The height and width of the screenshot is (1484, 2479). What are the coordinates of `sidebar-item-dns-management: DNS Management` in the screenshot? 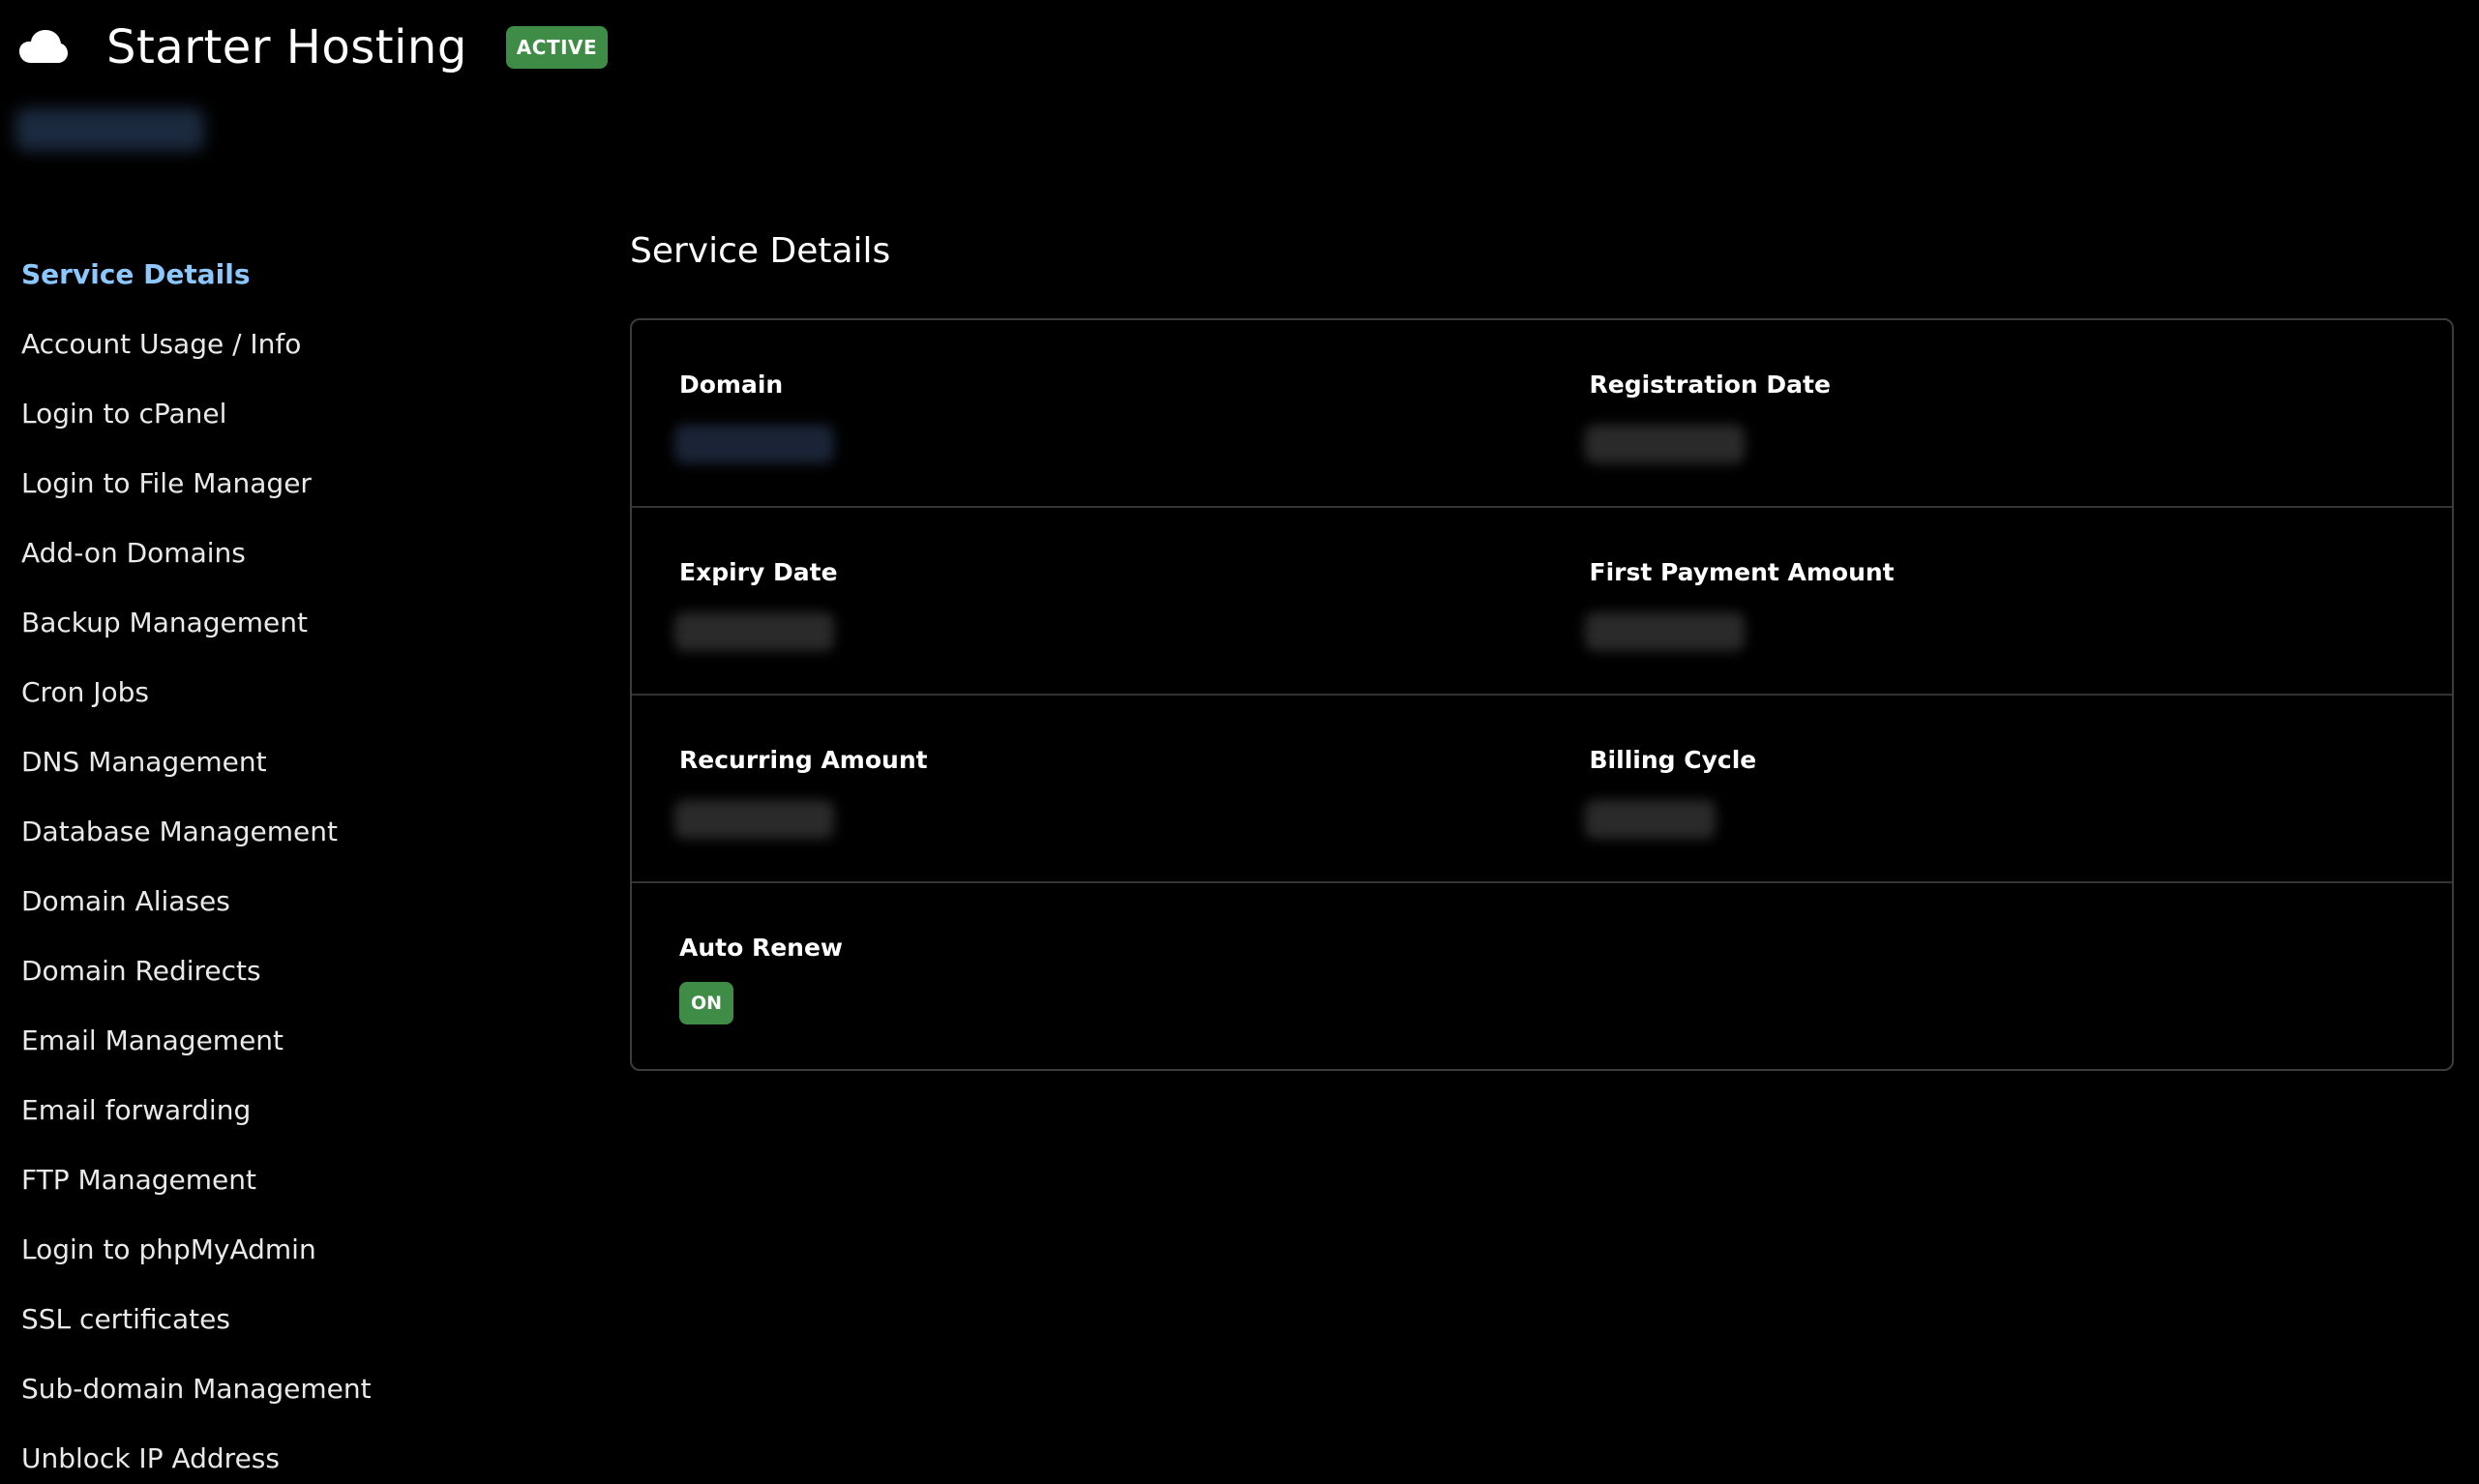 It's located at (292, 761).